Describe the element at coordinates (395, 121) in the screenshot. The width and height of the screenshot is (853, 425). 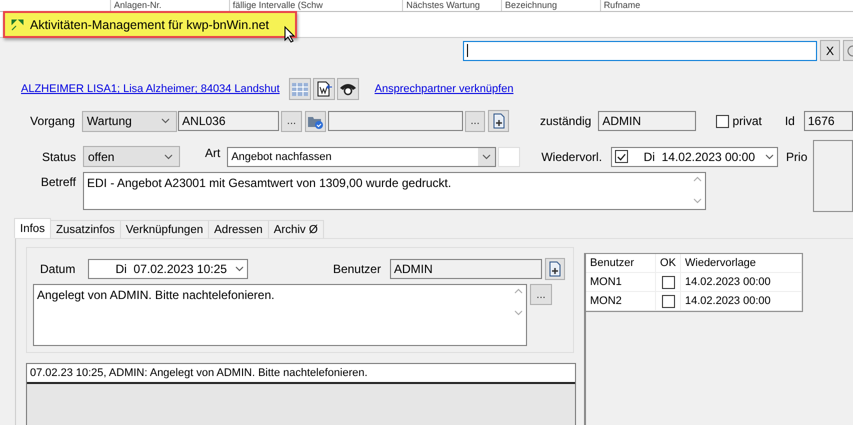
I see `text-field` at that location.